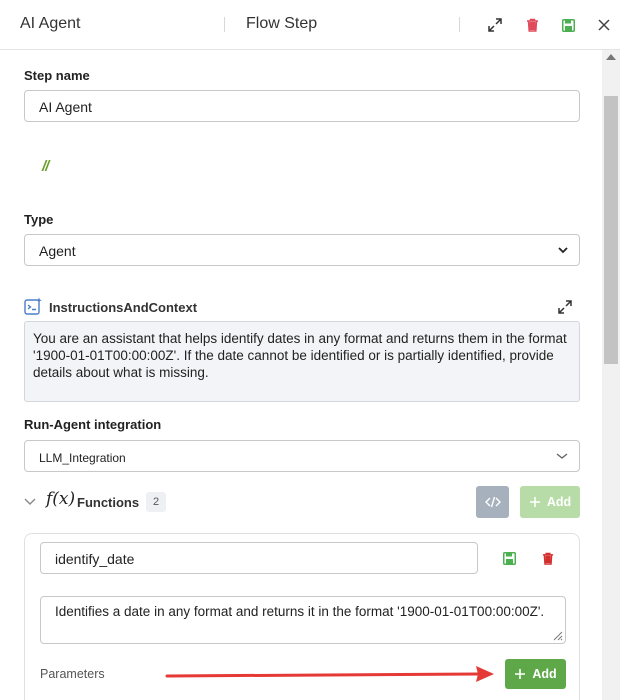 The width and height of the screenshot is (620, 700). Describe the element at coordinates (50, 23) in the screenshot. I see `panel-title: AI Agent` at that location.